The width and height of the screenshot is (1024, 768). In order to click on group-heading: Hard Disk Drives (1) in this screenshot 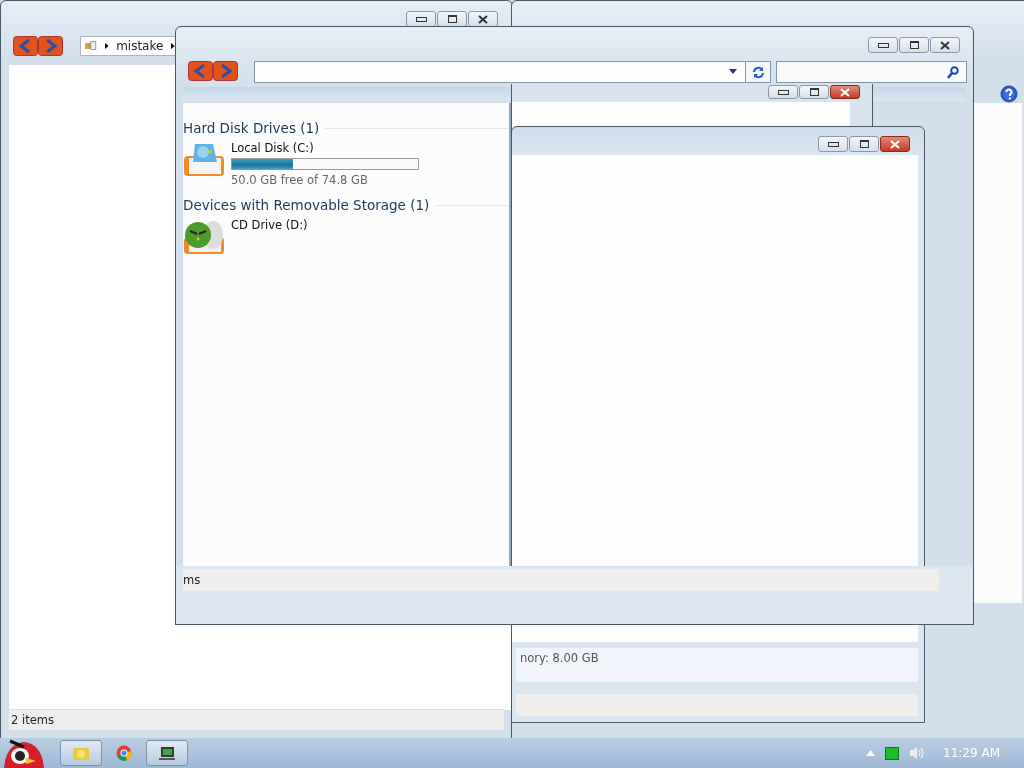, I will do `click(251, 128)`.